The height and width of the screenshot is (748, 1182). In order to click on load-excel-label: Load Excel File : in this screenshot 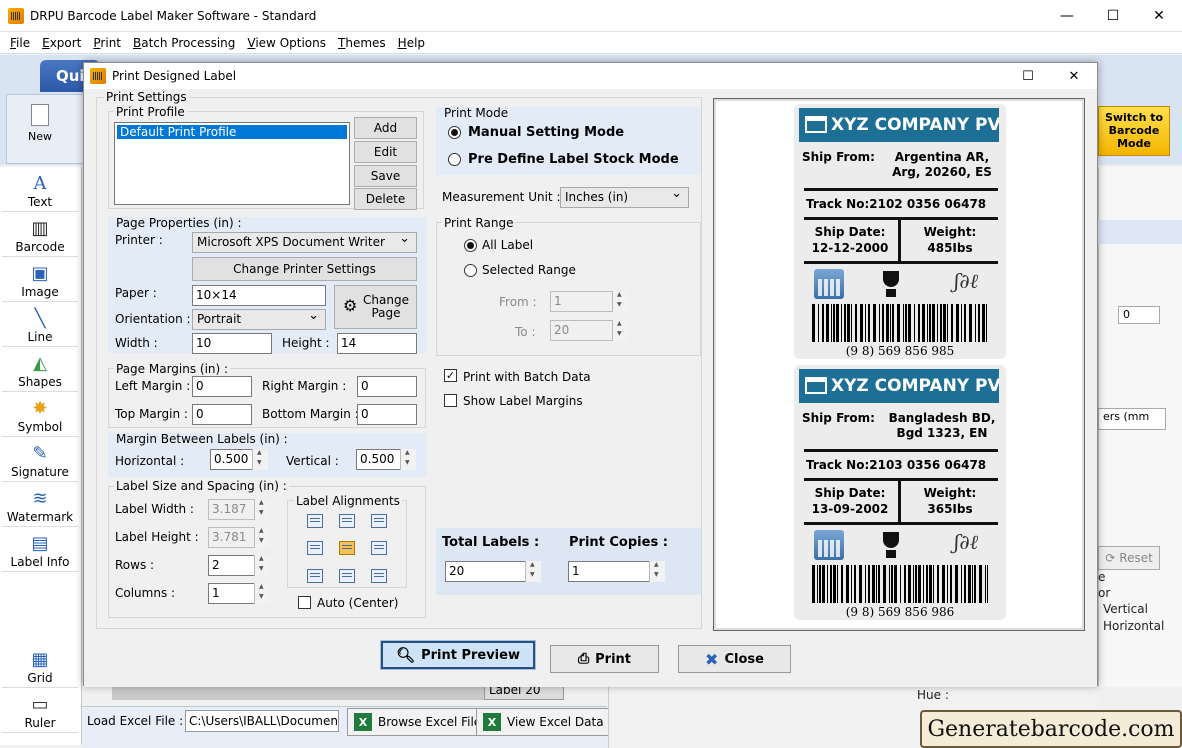, I will do `click(135, 721)`.